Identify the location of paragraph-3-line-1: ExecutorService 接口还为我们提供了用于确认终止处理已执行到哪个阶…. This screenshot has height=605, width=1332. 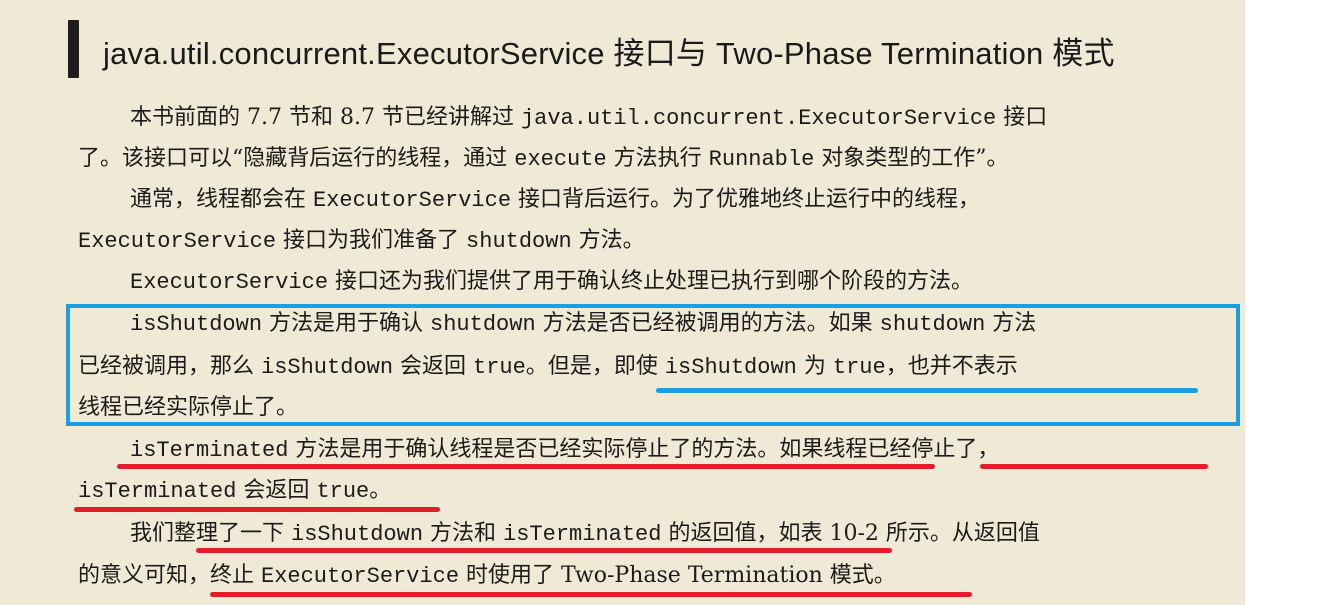
(551, 282).